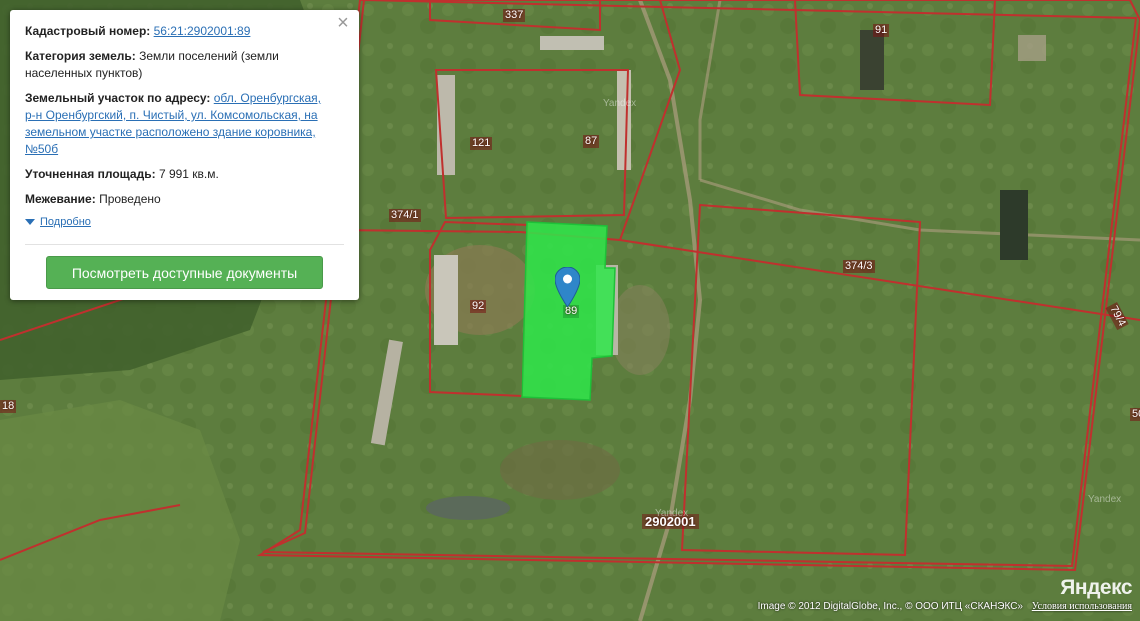 The width and height of the screenshot is (1140, 621). I want to click on survey-value: Проведено, so click(130, 199).